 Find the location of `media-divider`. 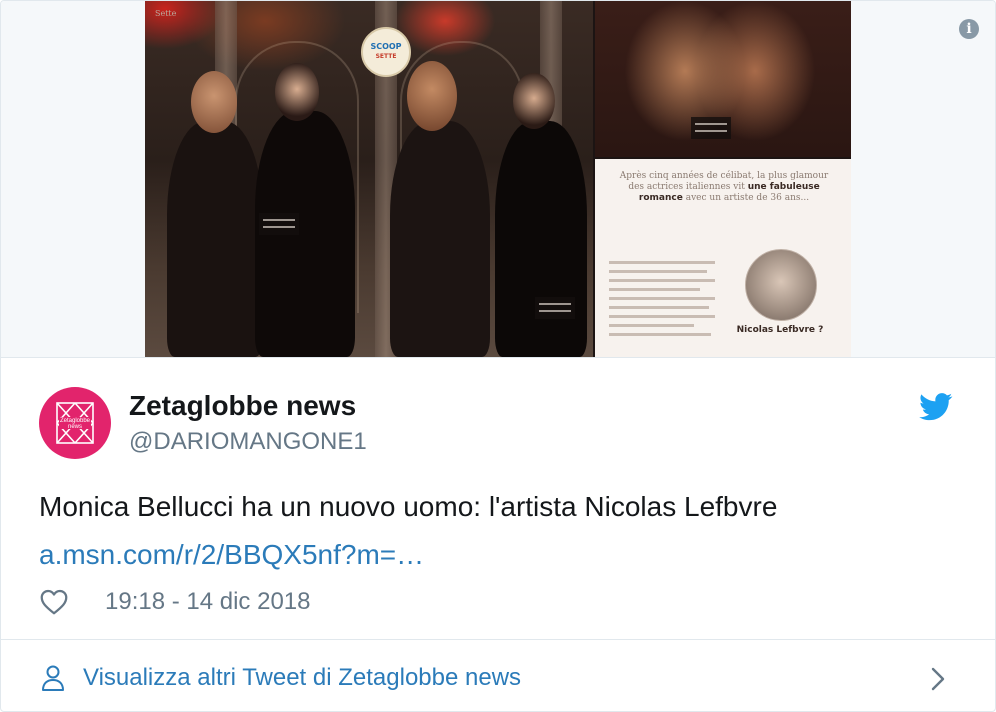

media-divider is located at coordinates (498, 357).